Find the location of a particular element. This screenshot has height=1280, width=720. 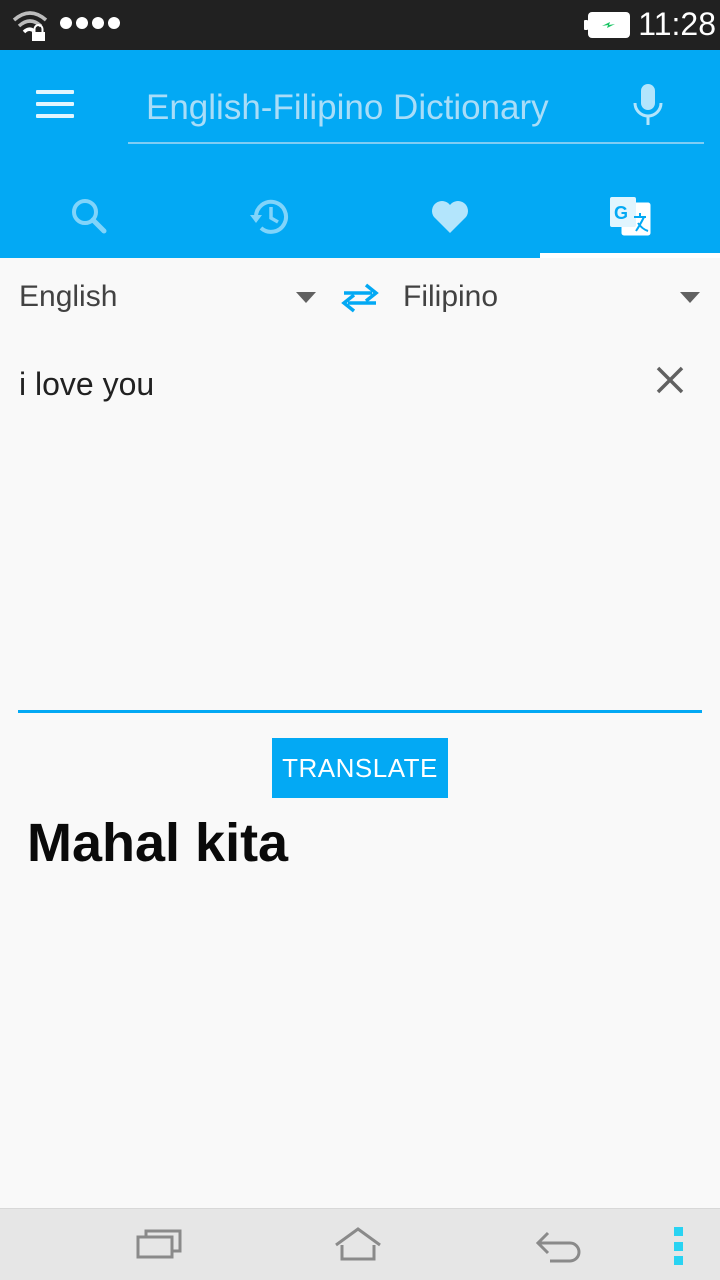

navigation-bar is located at coordinates (360, 1244).